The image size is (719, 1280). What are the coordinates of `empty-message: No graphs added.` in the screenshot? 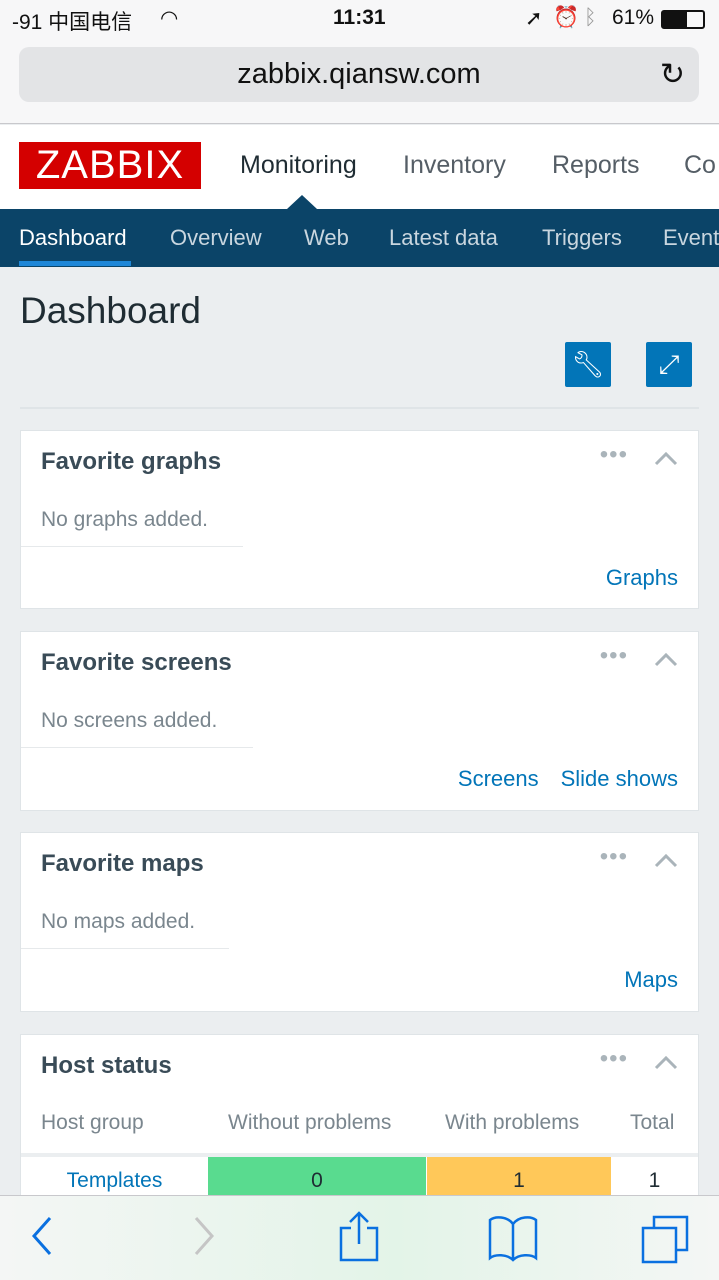 It's located at (124, 519).